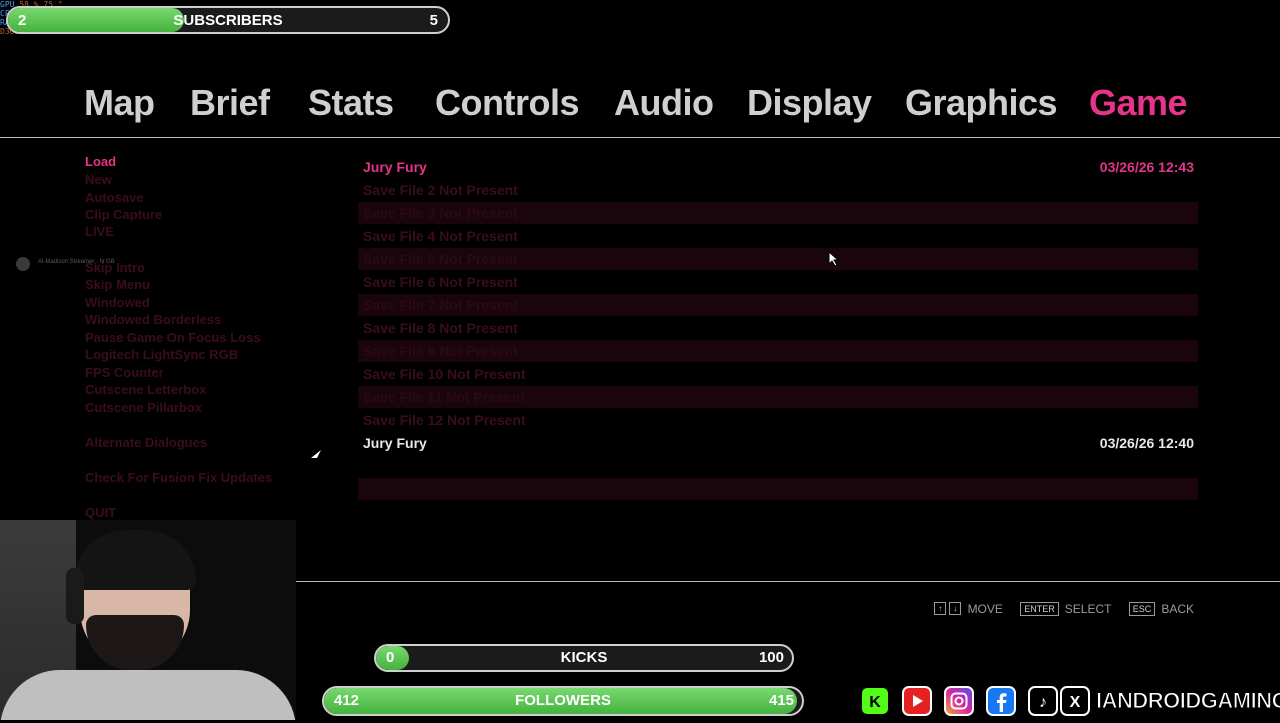 This screenshot has width=1280, height=723. Describe the element at coordinates (148, 620) in the screenshot. I see `webcam-overlay` at that location.